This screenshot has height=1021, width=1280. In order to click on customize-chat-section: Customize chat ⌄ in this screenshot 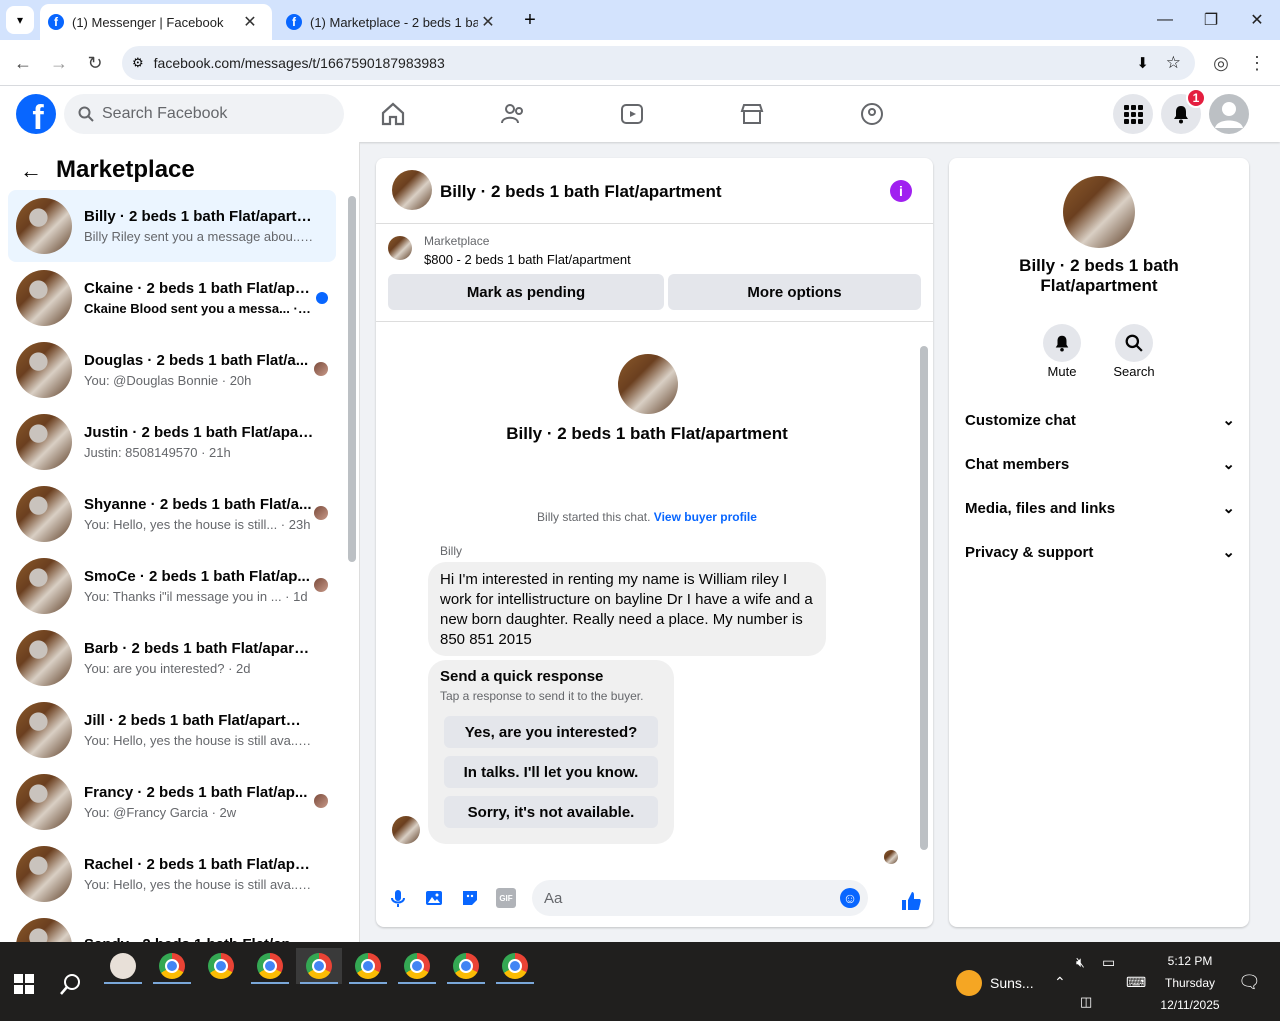, I will do `click(1100, 420)`.